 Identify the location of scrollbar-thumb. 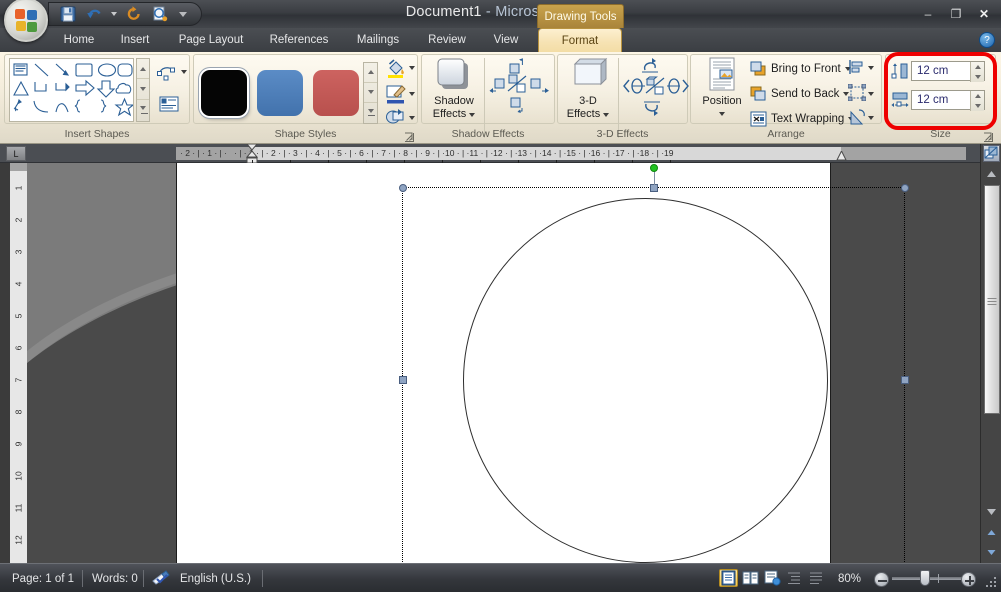
(992, 299).